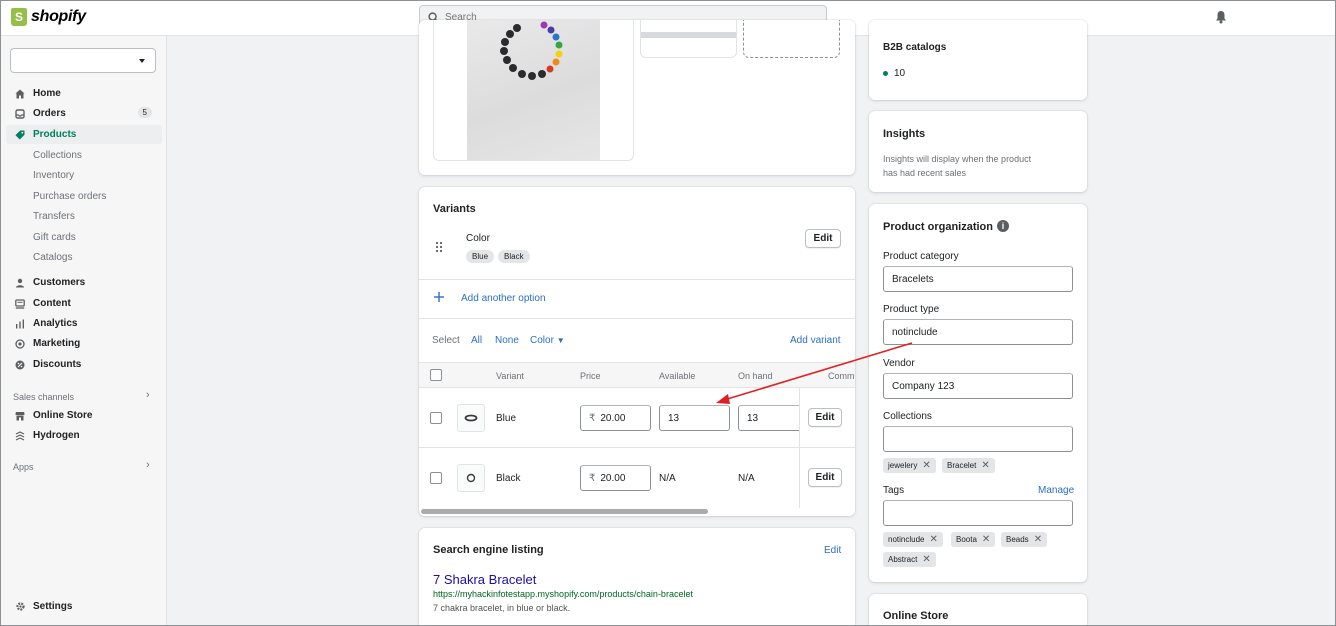 This screenshot has width=1336, height=626. What do you see at coordinates (507, 340) in the screenshot?
I see `select-none-link: None` at bounding box center [507, 340].